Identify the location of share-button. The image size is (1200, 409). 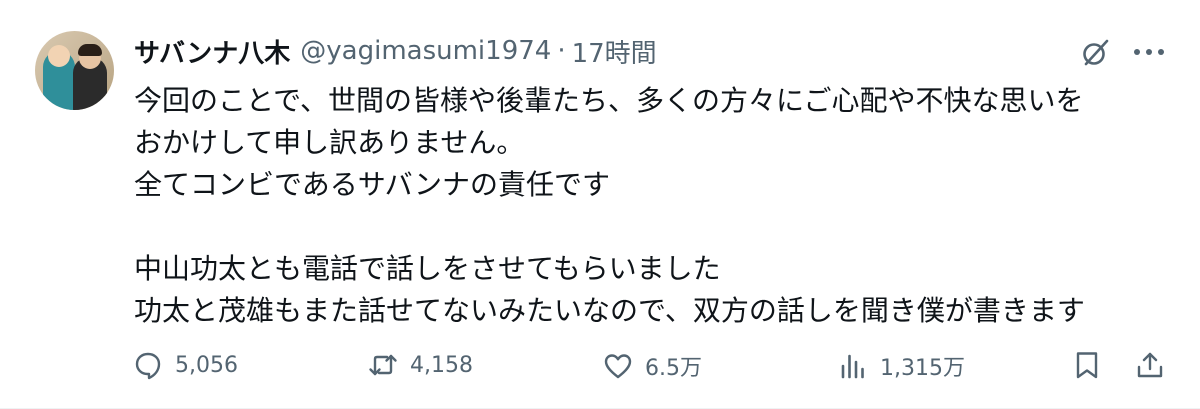
(1150, 365).